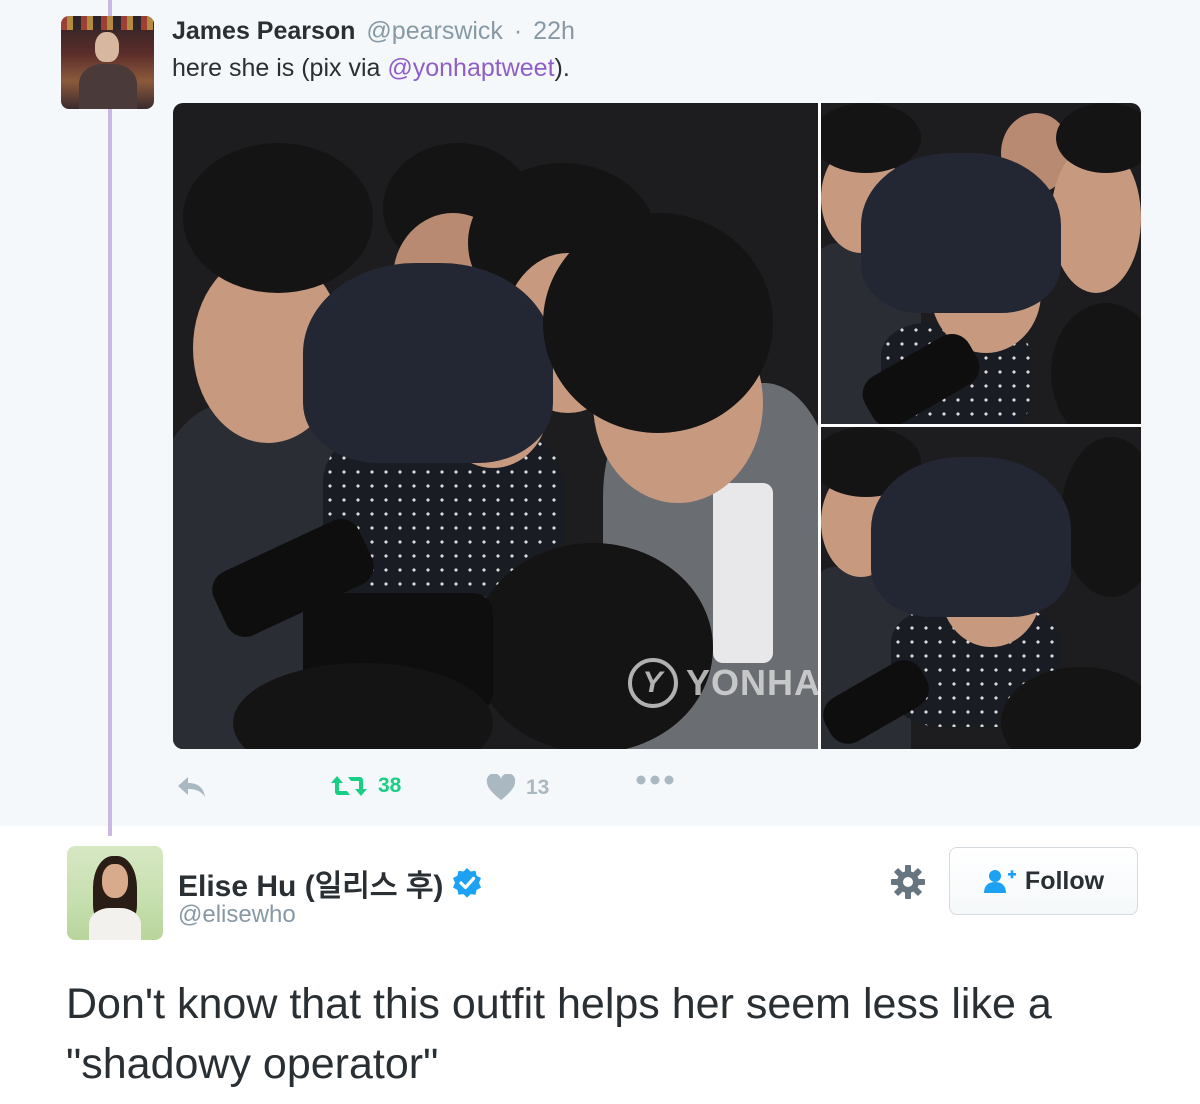 The height and width of the screenshot is (1104, 1200). I want to click on reply-icon, so click(191, 787).